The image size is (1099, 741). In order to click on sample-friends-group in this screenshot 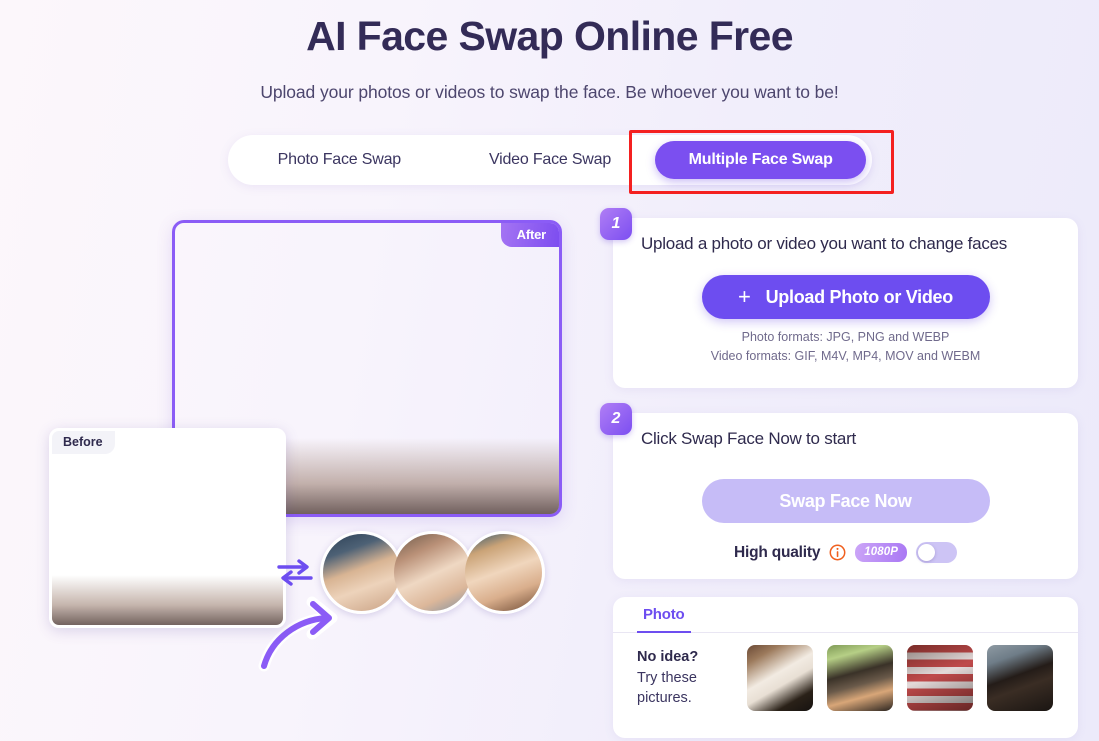, I will do `click(860, 678)`.